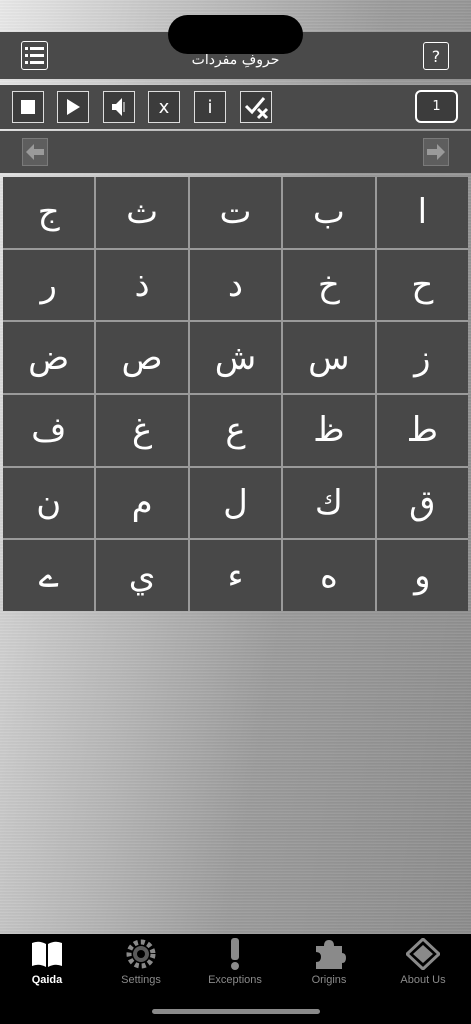 The width and height of the screenshot is (471, 1024). Describe the element at coordinates (422, 357) in the screenshot. I see `letter-cell: ز` at that location.